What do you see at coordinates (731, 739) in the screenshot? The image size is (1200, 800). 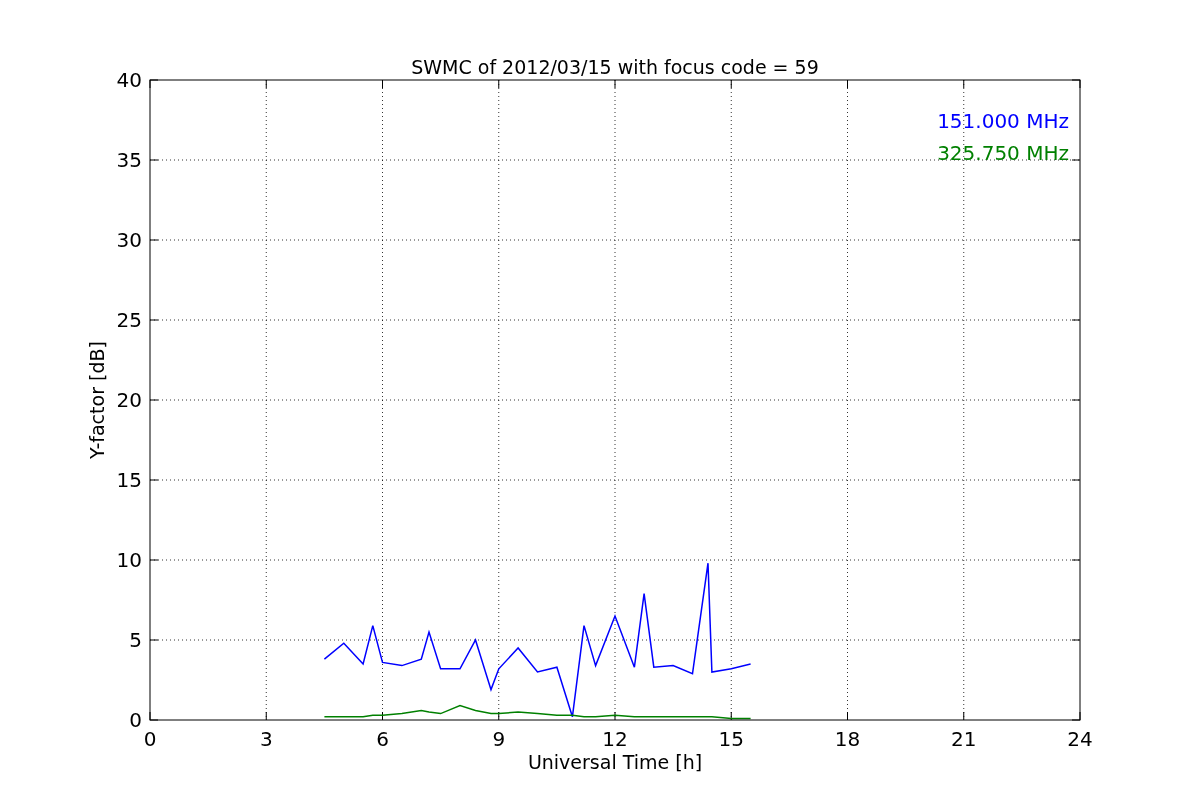 I see `x-tick-label: 15` at bounding box center [731, 739].